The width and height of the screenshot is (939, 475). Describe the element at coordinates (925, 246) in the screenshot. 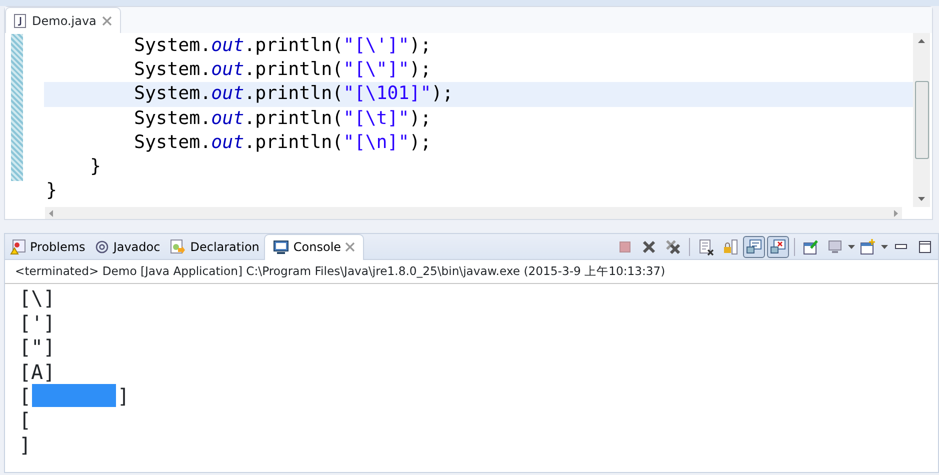

I see `maximize-icon` at that location.